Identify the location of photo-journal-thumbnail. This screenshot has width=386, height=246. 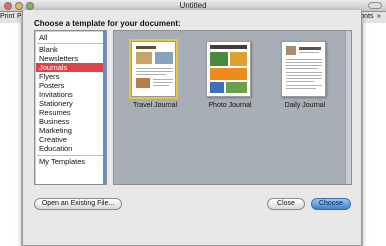
(228, 69).